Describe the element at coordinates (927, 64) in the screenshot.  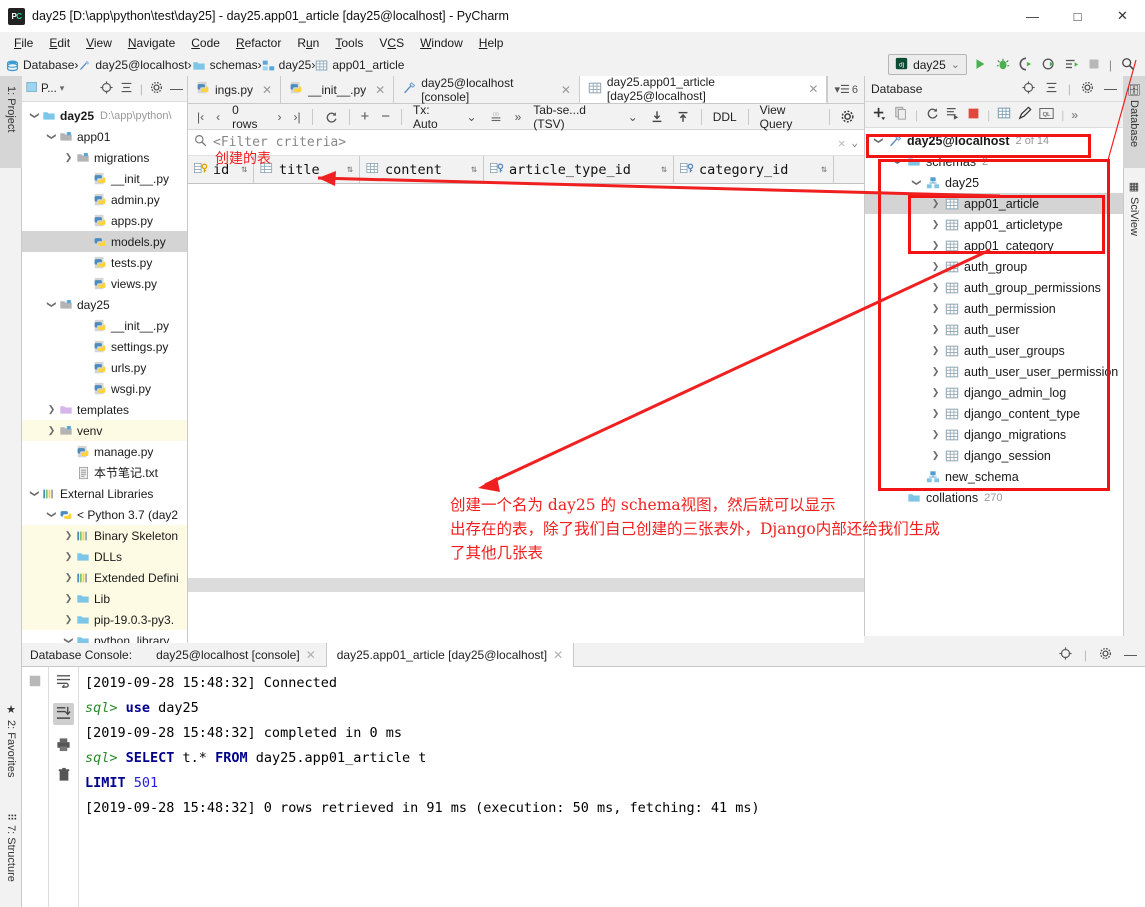
I see `run-configuration-selector: dj day25 ⌄` at that location.